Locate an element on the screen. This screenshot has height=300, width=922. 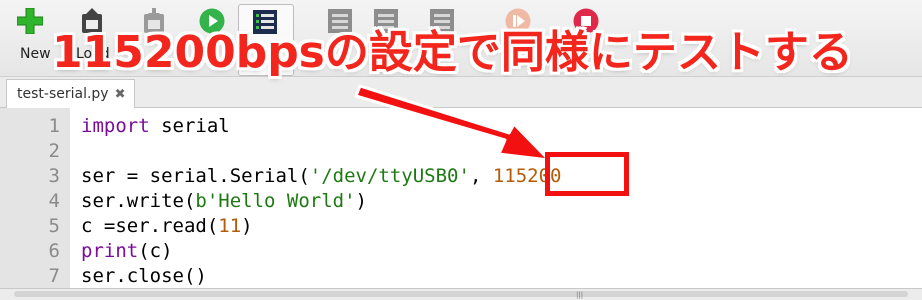
line-number: 6 is located at coordinates (54, 251).